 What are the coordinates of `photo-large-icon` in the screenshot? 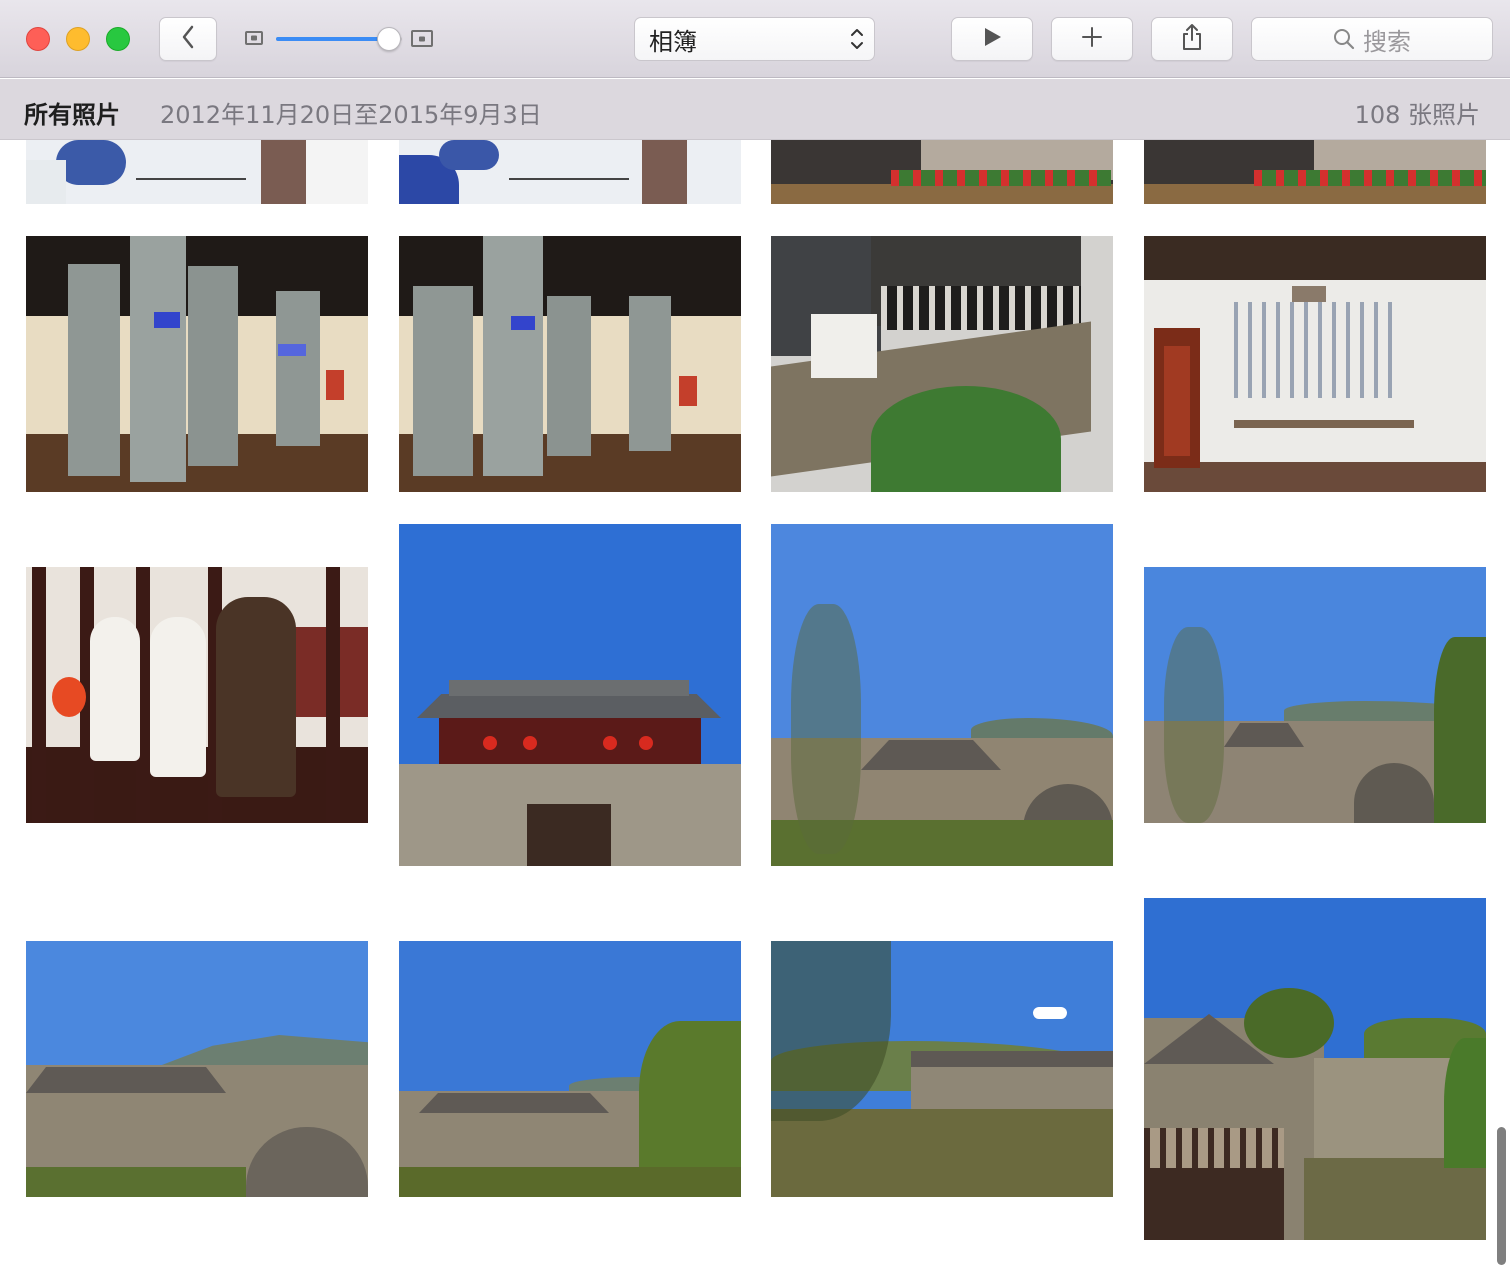 It's located at (422, 38).